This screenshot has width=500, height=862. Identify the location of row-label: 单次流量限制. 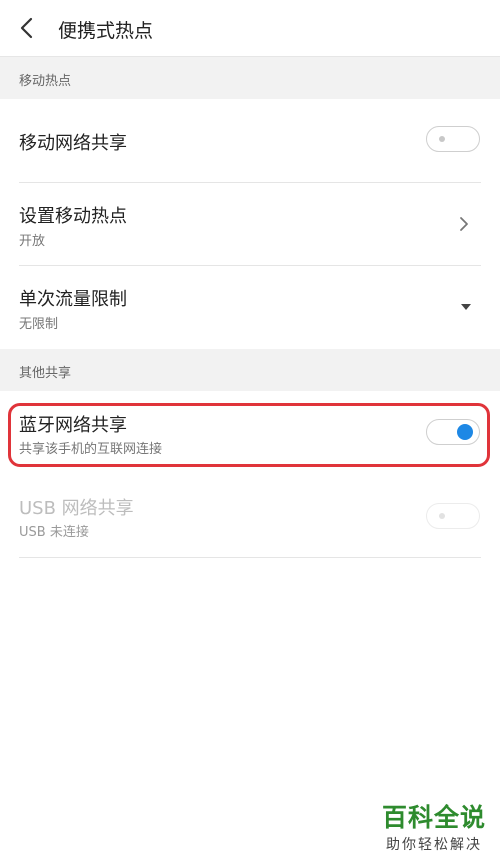
(73, 299).